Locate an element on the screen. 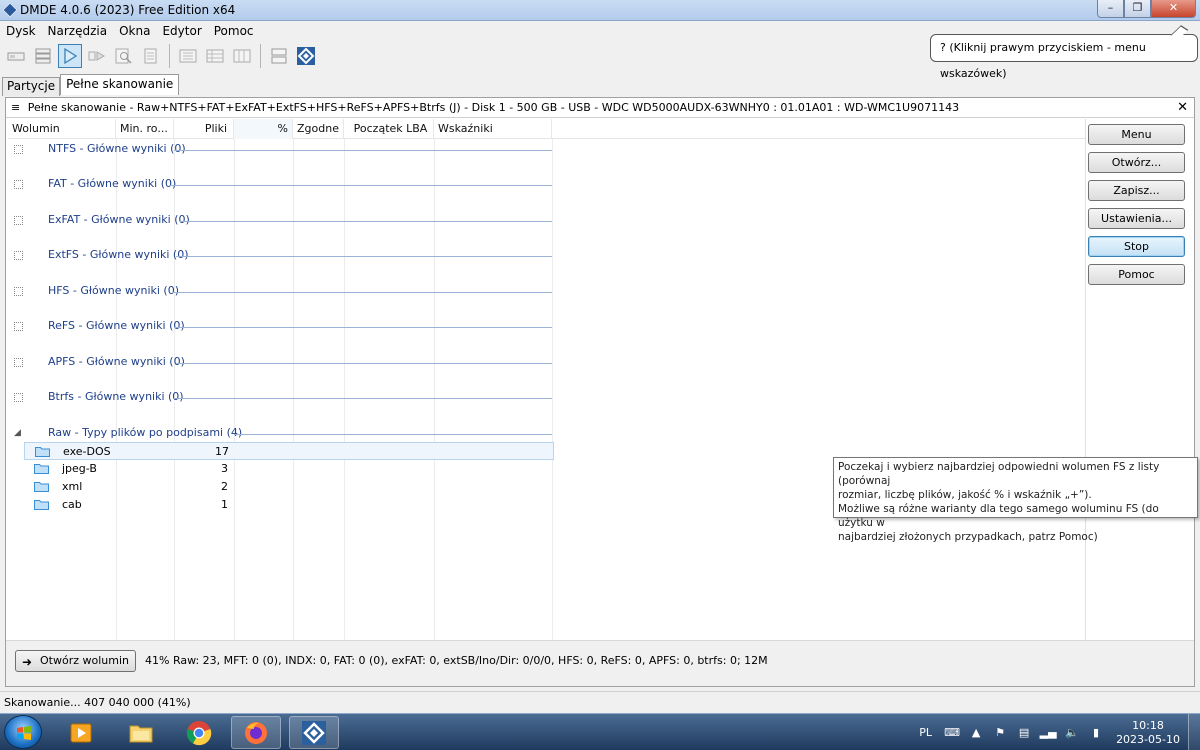  group-row-fat: FAT - Główne wyniki (0) is located at coordinates (288, 185).